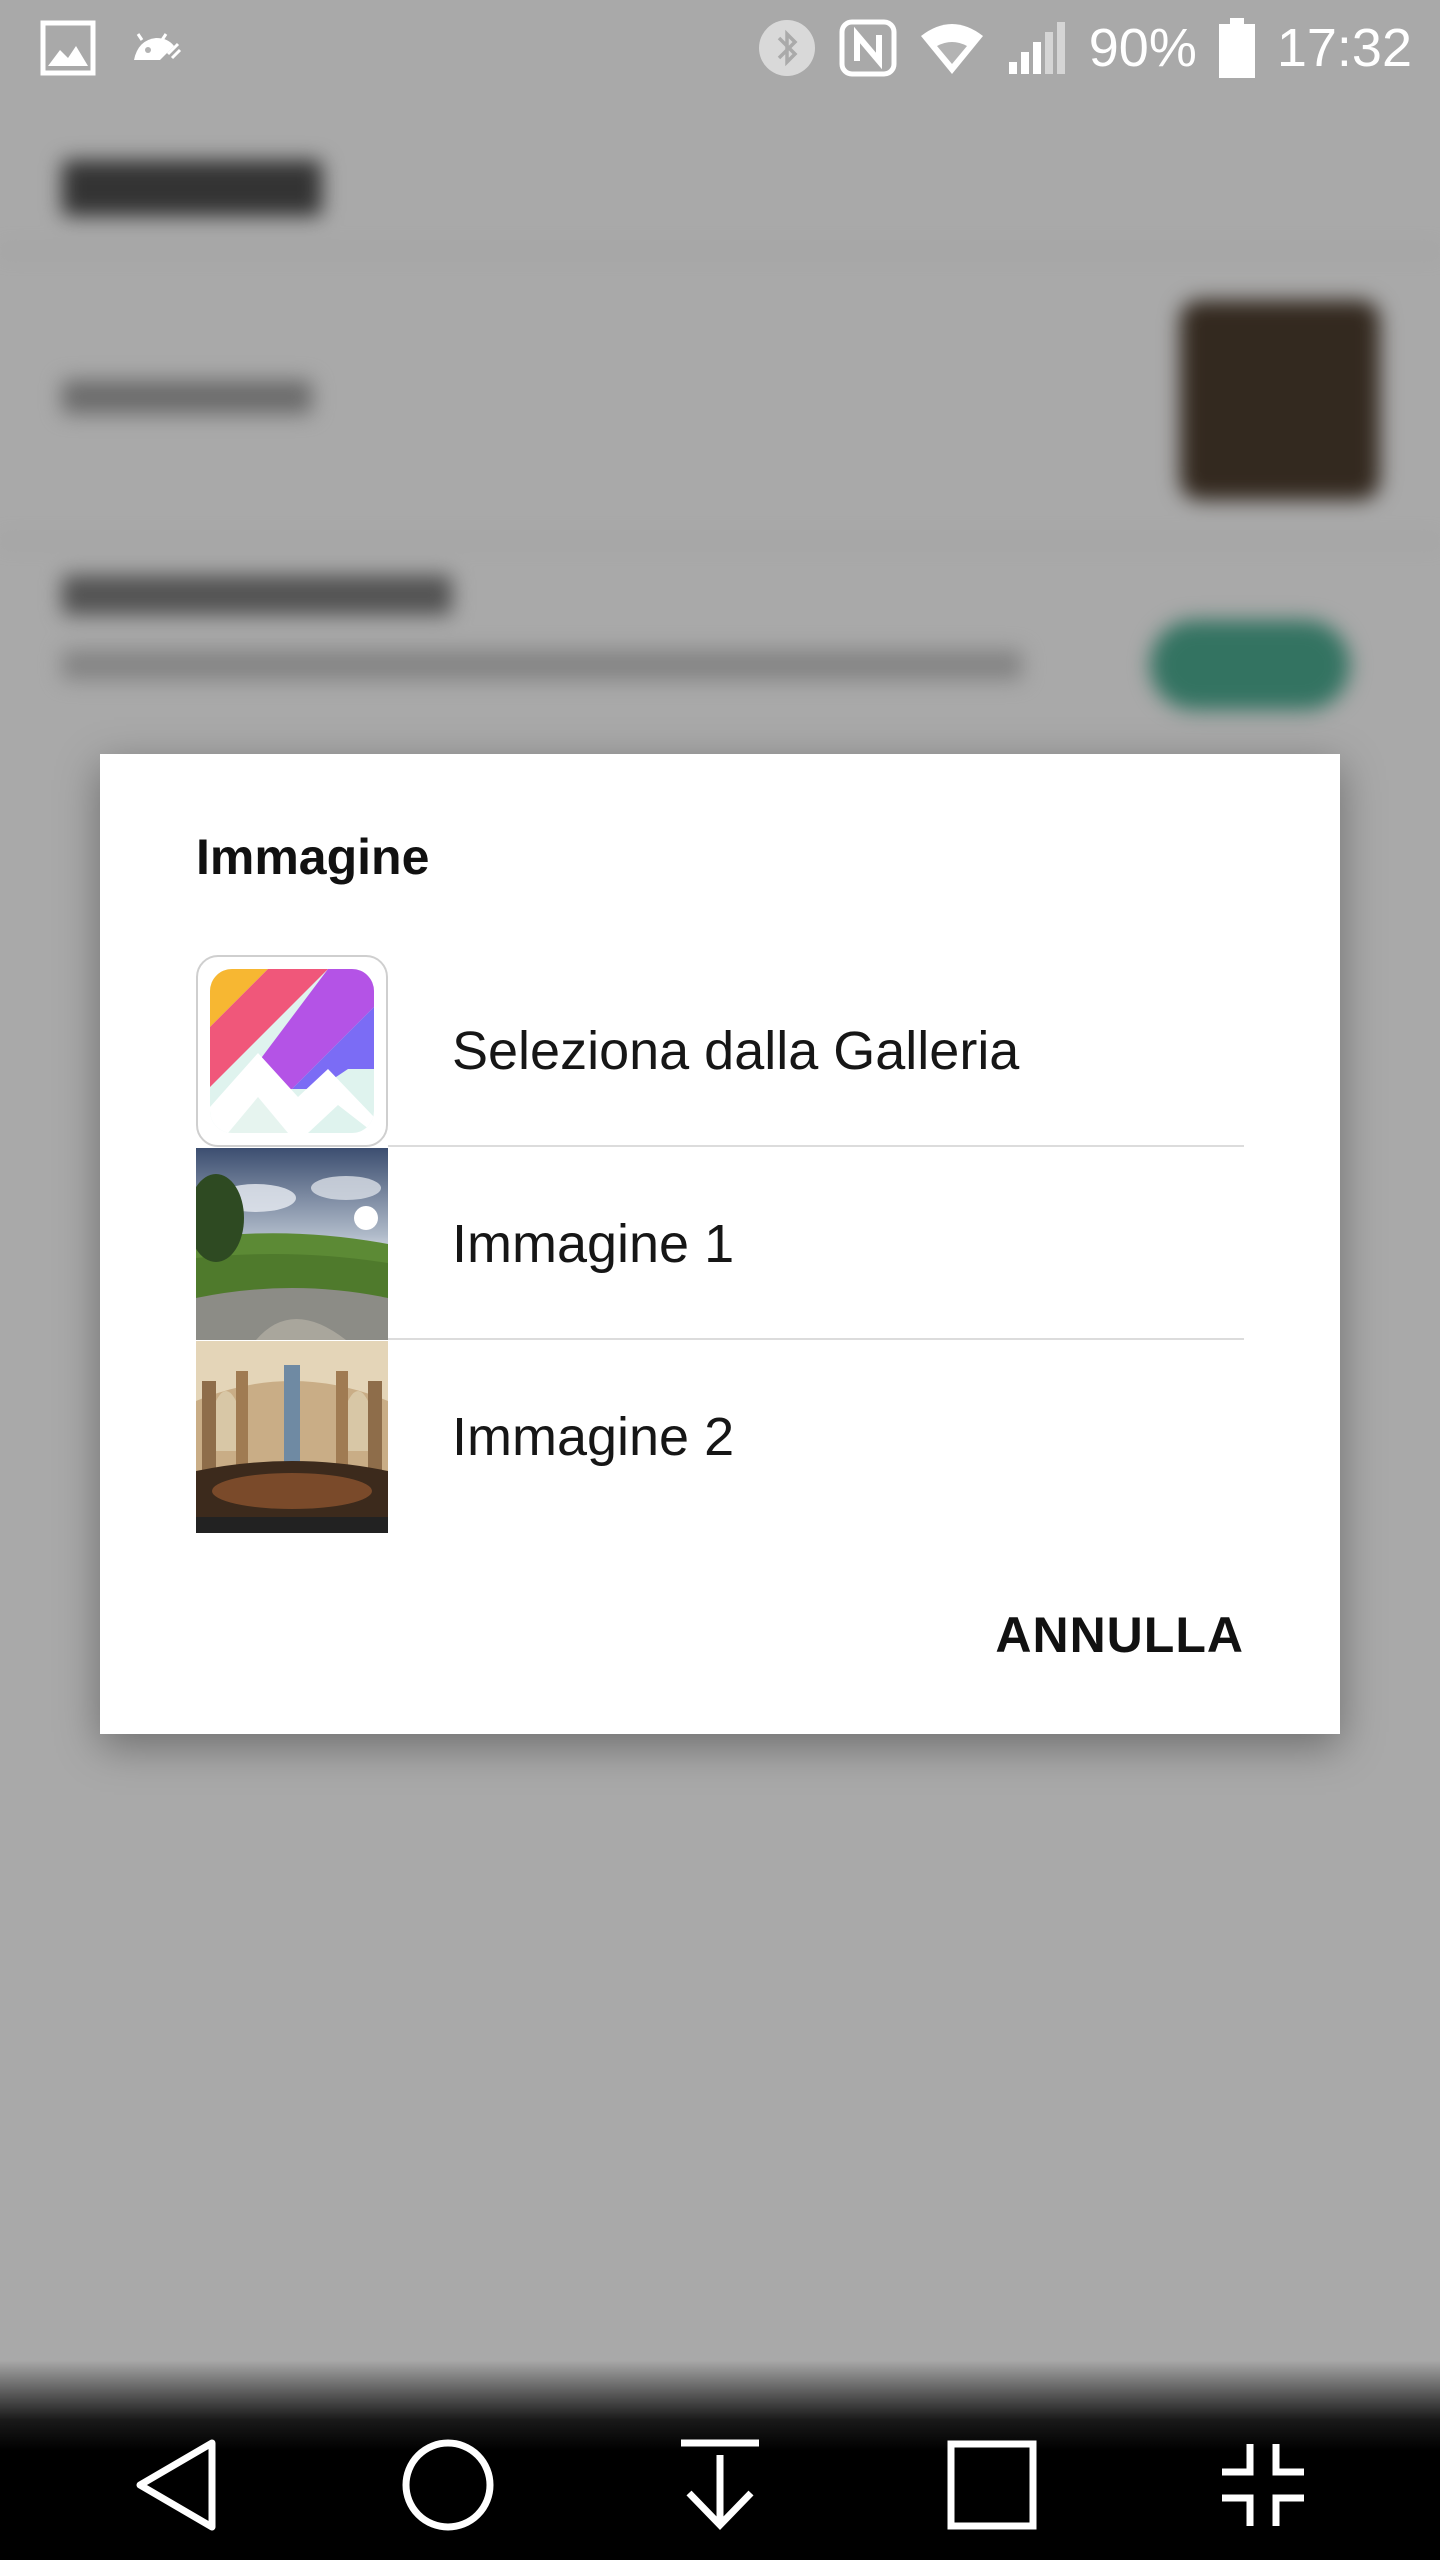 Image resolution: width=1440 pixels, height=2560 pixels. I want to click on option-image-1: Immagine 1, so click(720, 1243).